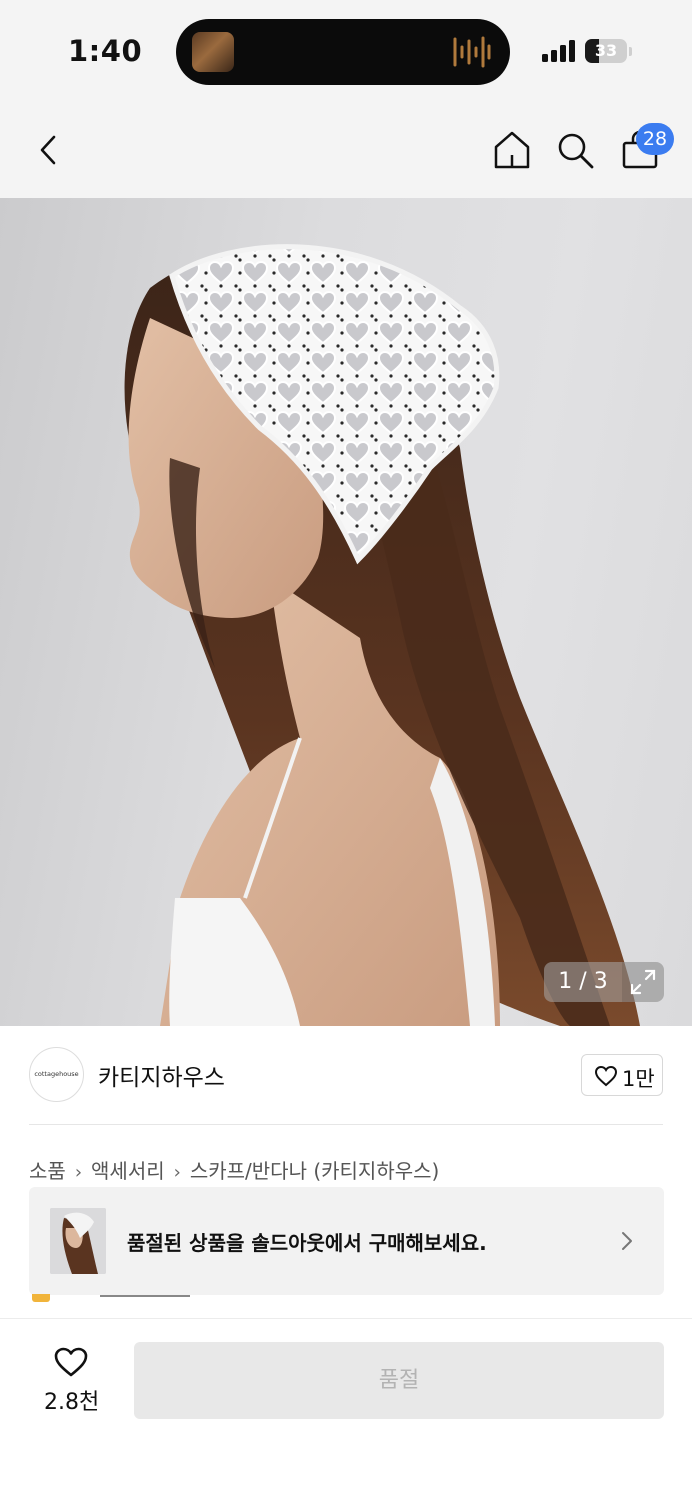 This screenshot has width=692, height=1500. I want to click on battery-level: 33, so click(606, 50).